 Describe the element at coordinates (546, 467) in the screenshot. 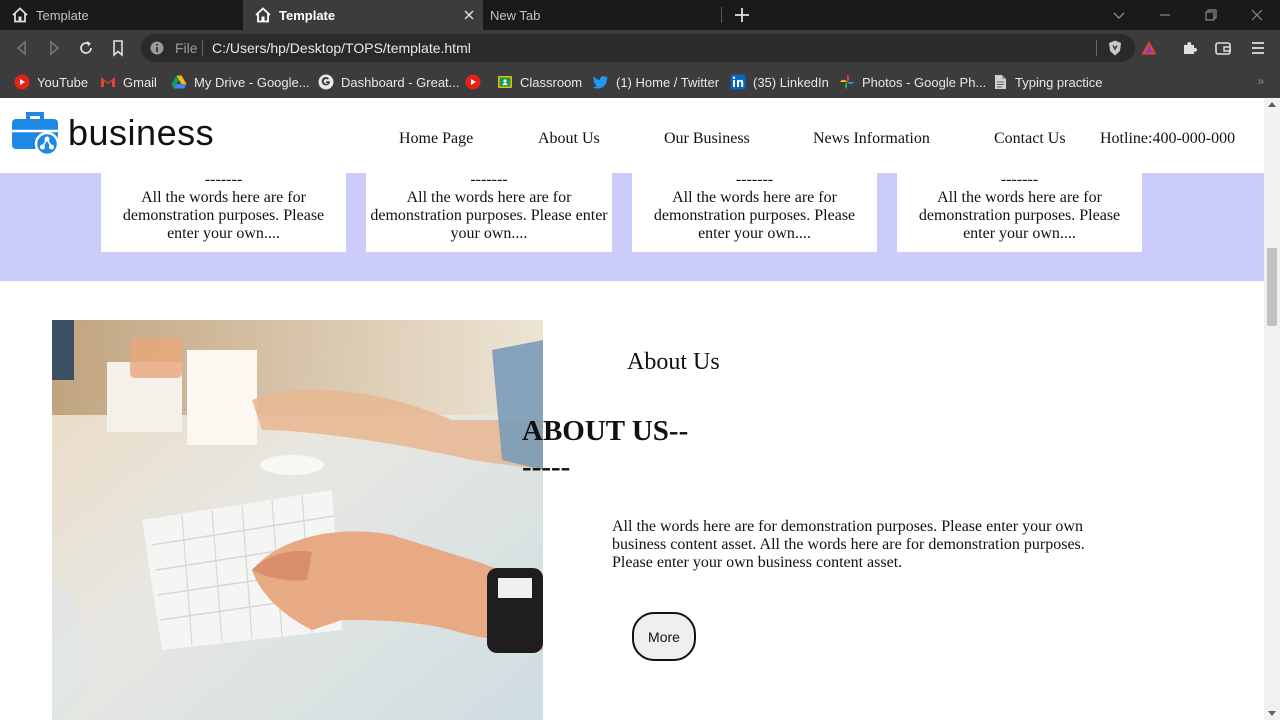

I see `about-heading-line-2: -----` at that location.